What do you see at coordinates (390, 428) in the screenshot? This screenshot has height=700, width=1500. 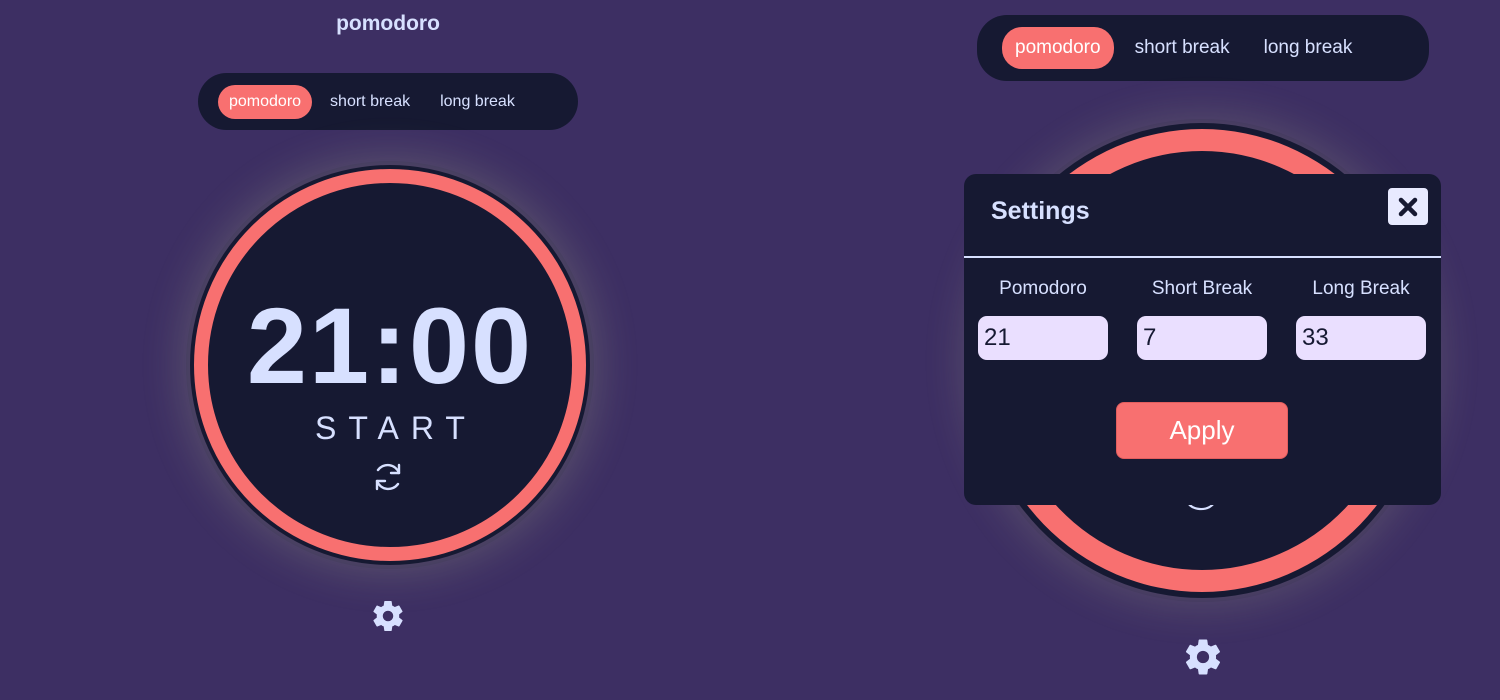 I see `start-button: START` at bounding box center [390, 428].